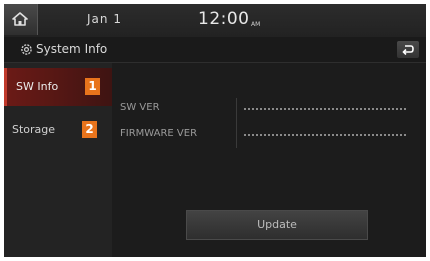  I want to click on home-icon, so click(20, 19).